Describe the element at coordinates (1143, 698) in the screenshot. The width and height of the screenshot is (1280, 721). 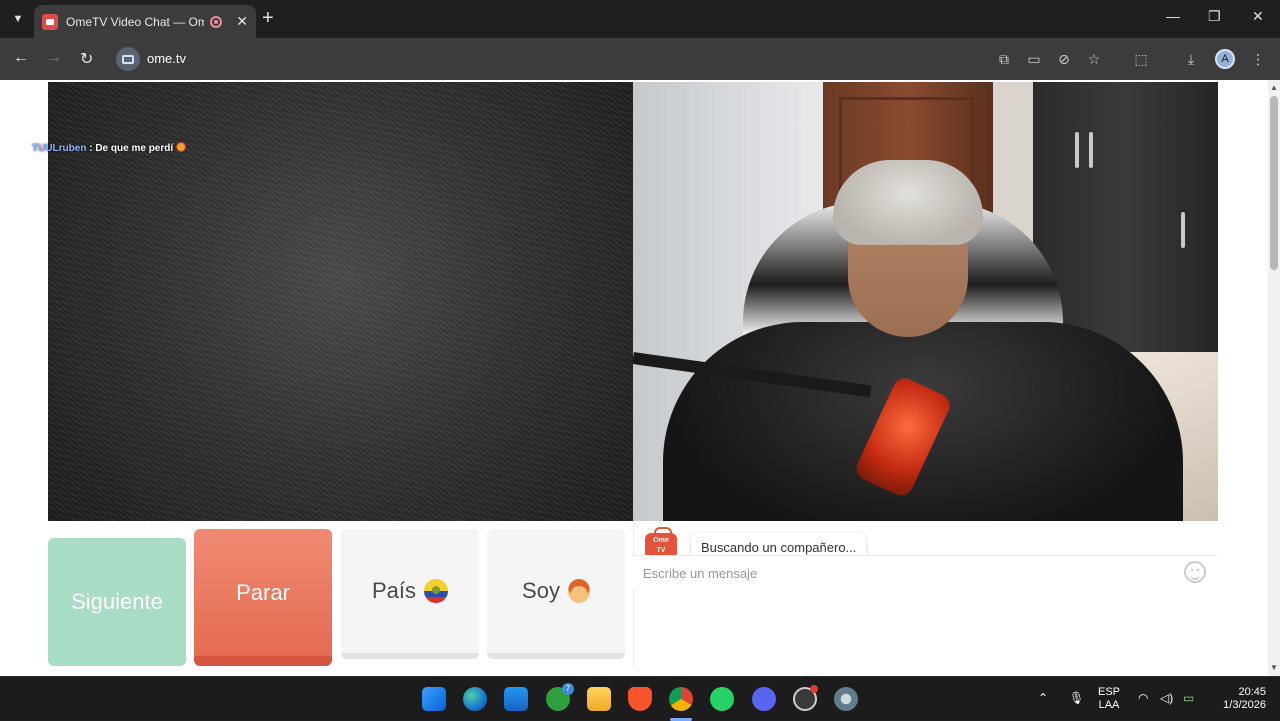
I see `wifi-icon: ◠` at that location.